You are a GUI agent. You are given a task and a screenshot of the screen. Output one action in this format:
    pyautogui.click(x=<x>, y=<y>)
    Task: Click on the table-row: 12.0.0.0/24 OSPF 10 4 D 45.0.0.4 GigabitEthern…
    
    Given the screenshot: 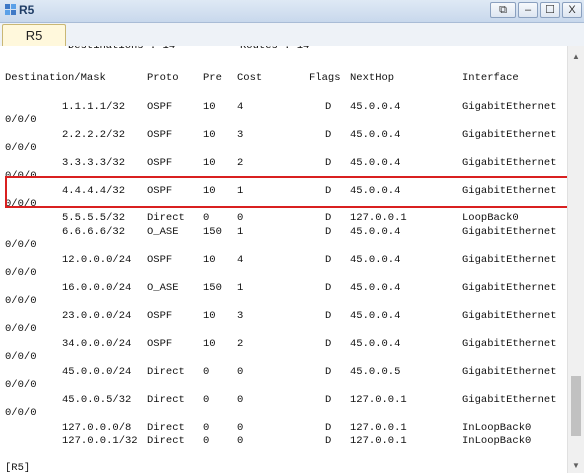 What is the action you would take?
    pyautogui.click(x=283, y=260)
    